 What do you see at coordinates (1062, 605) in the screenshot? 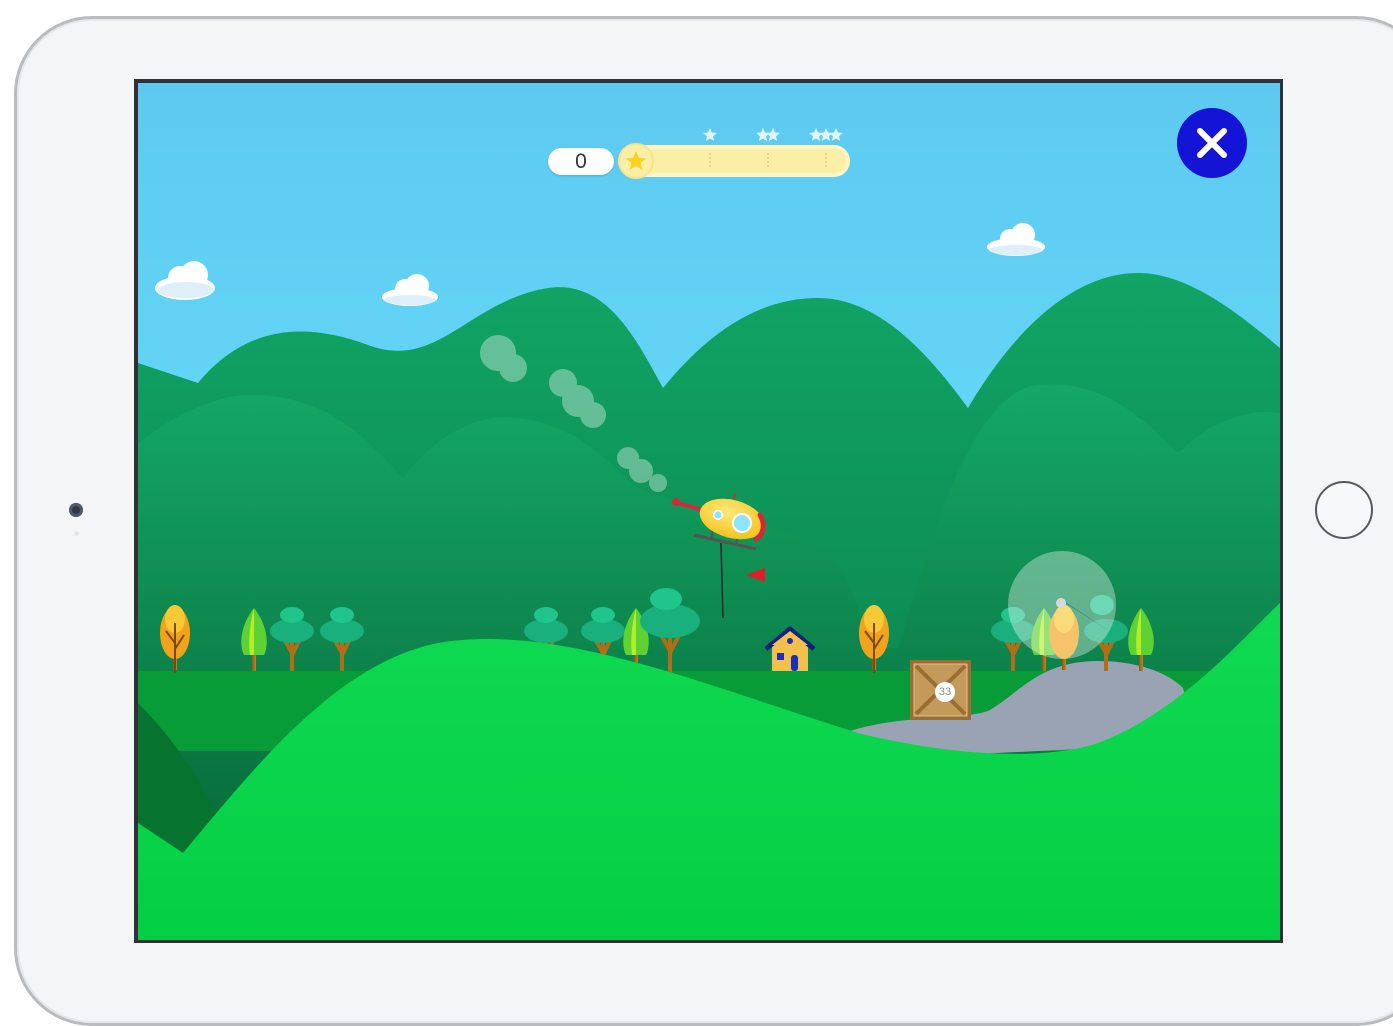
I see `direction-indicator-icon` at bounding box center [1062, 605].